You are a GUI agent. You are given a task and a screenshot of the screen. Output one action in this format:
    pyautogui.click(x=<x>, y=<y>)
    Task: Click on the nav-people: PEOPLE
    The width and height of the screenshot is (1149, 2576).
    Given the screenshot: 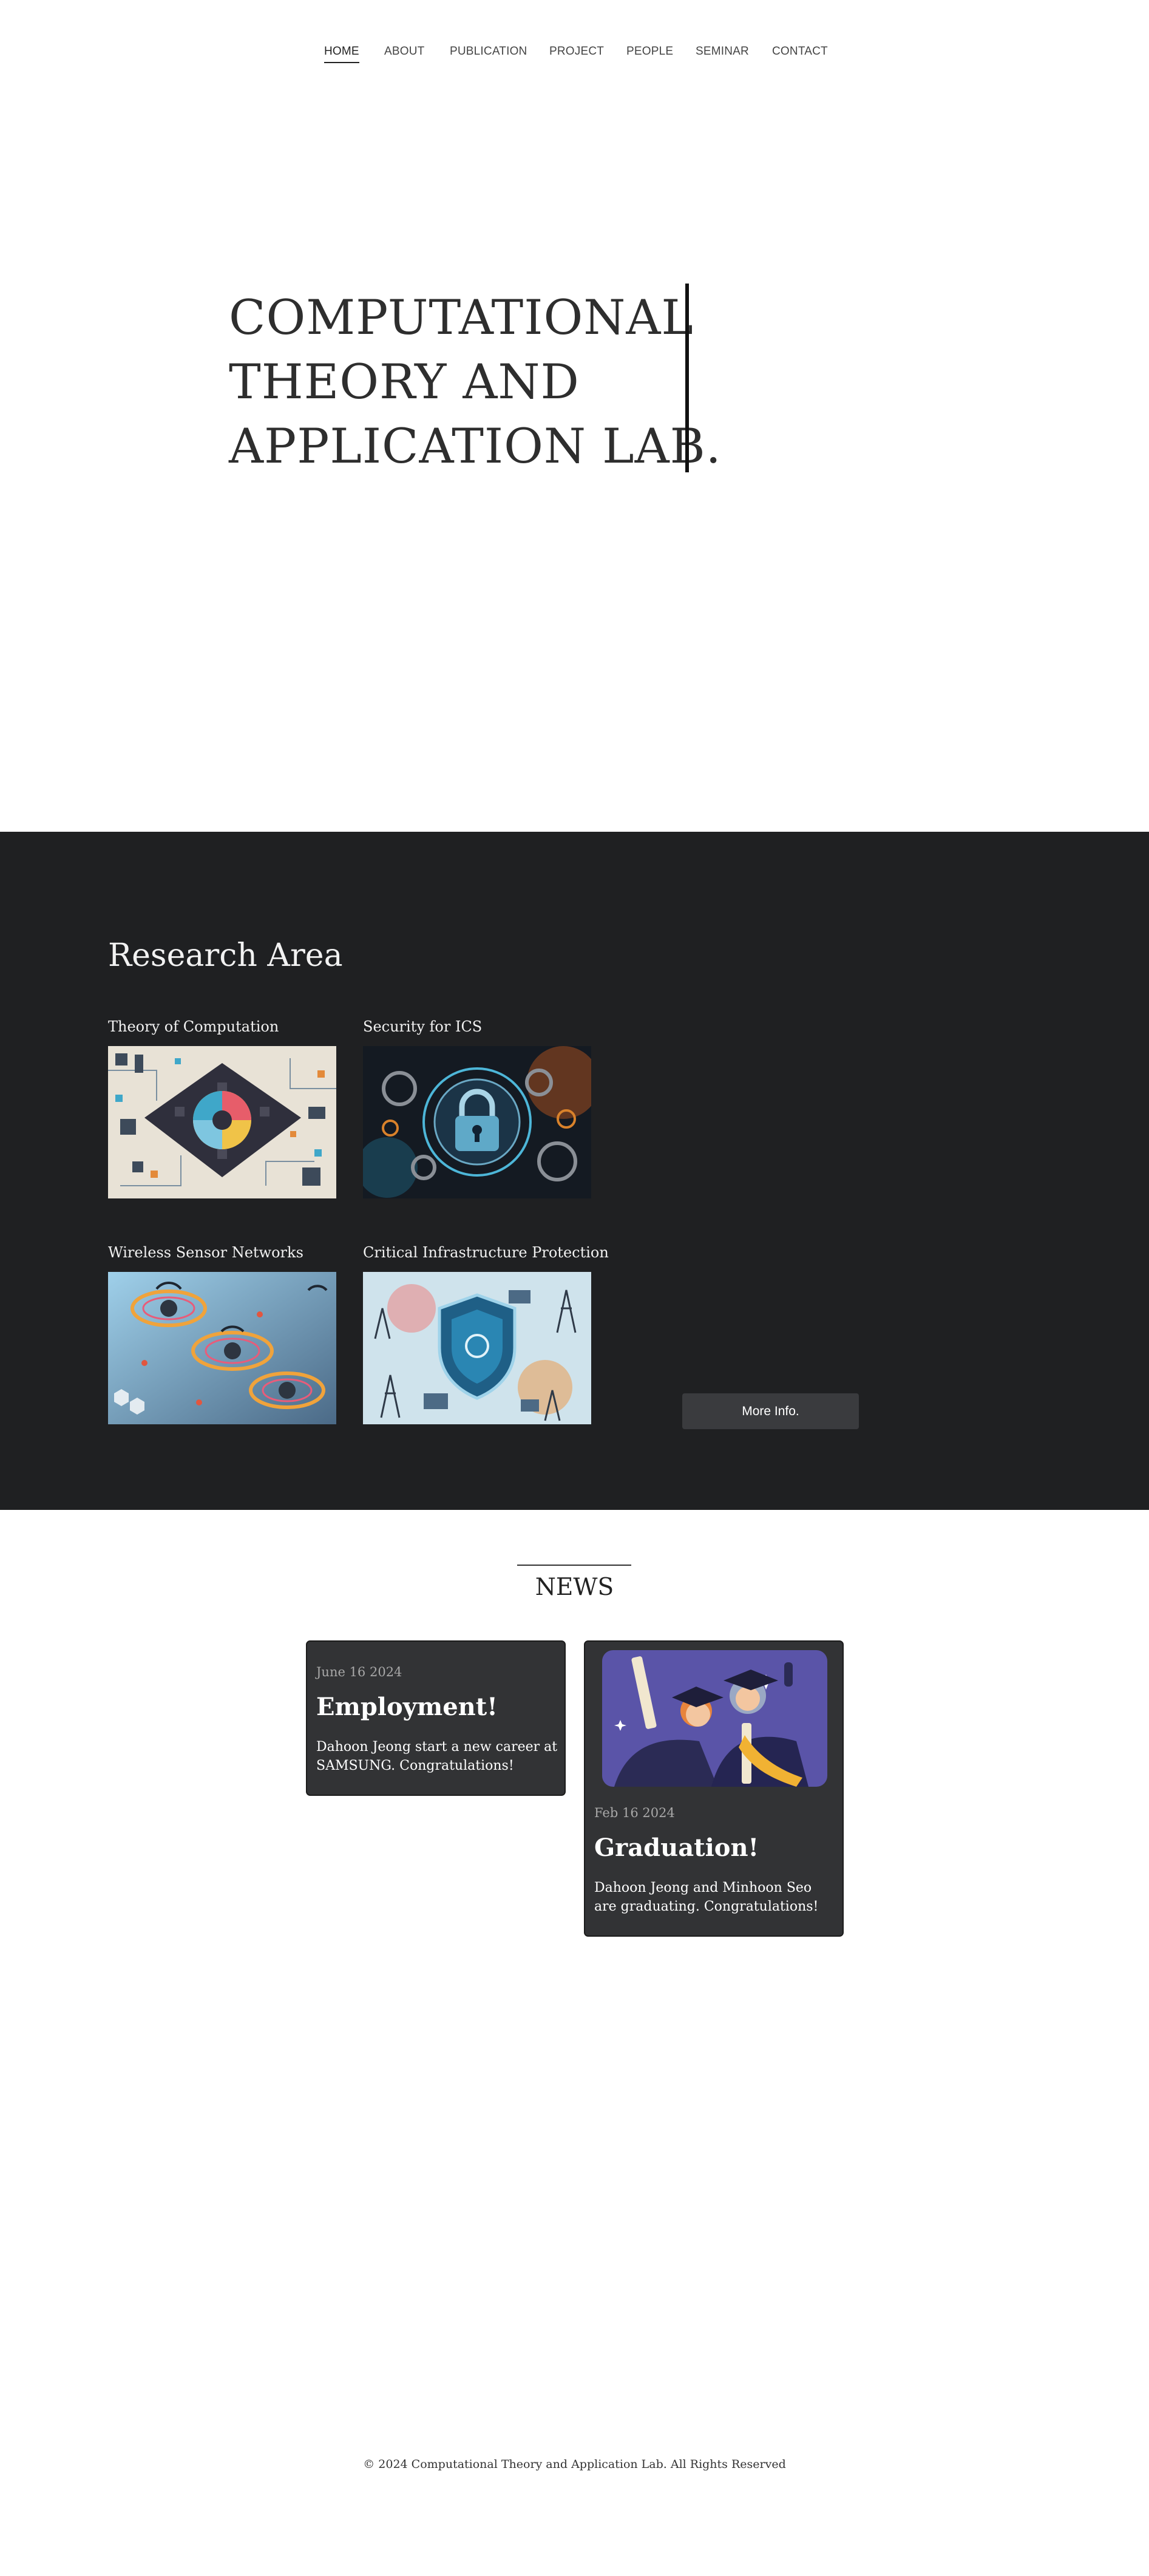 What is the action you would take?
    pyautogui.click(x=649, y=51)
    